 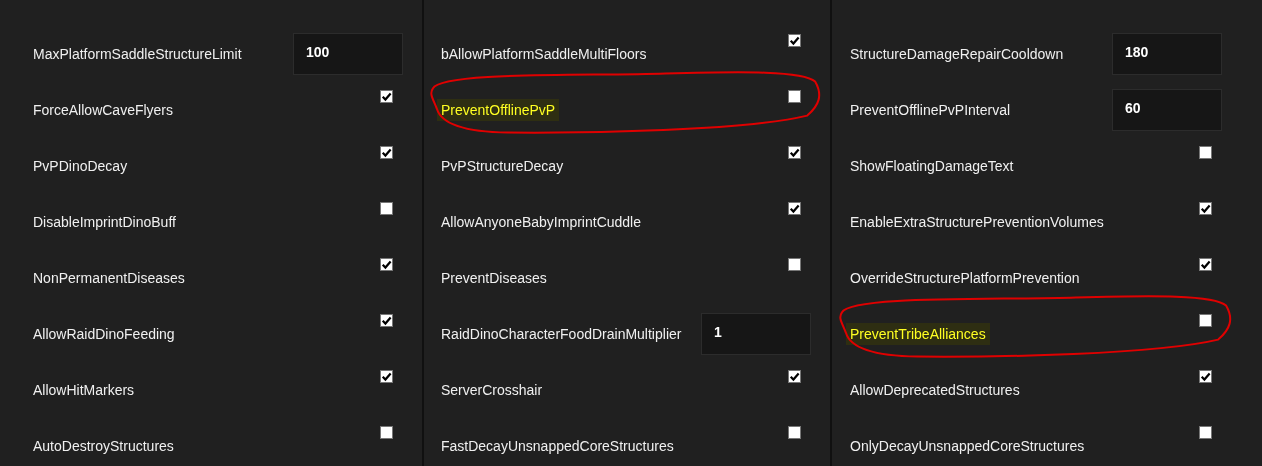 I want to click on setting-label: PreventOfflinePvP, so click(x=498, y=110).